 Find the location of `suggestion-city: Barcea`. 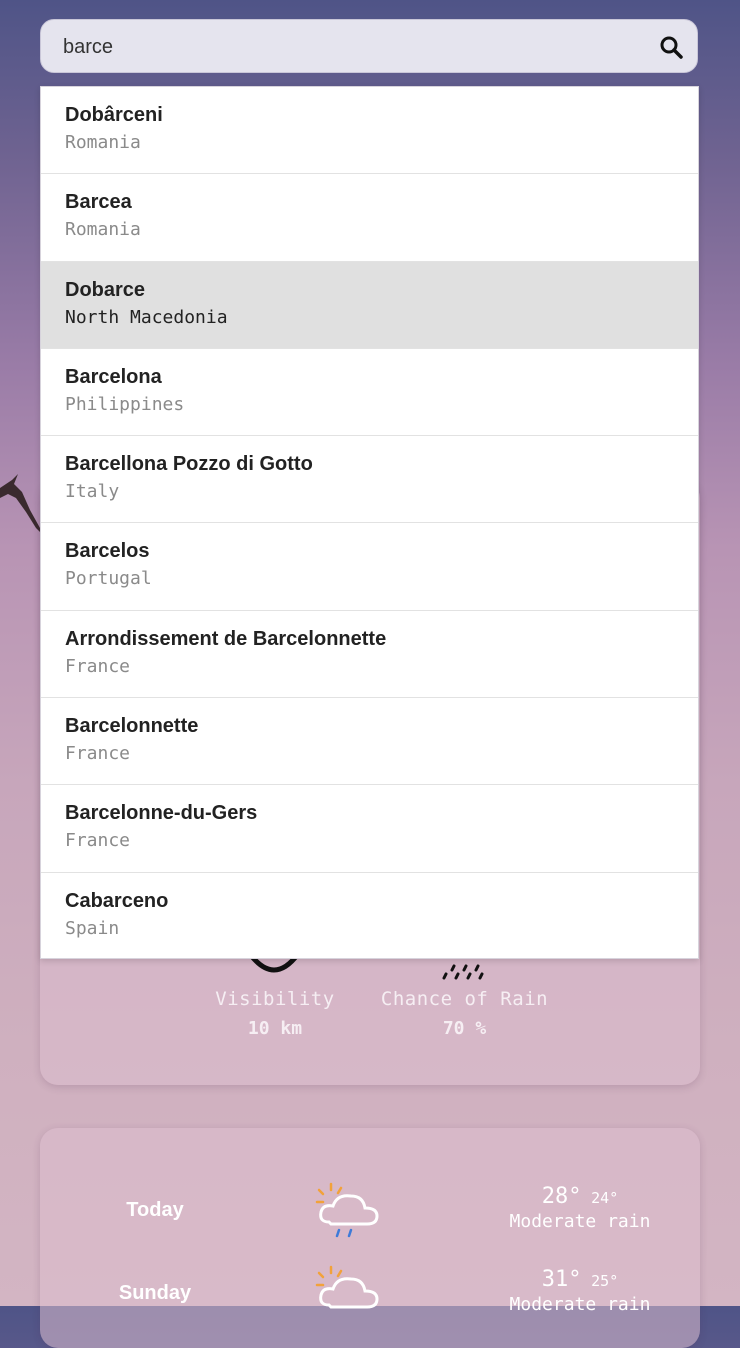

suggestion-city: Barcea is located at coordinates (98, 202).